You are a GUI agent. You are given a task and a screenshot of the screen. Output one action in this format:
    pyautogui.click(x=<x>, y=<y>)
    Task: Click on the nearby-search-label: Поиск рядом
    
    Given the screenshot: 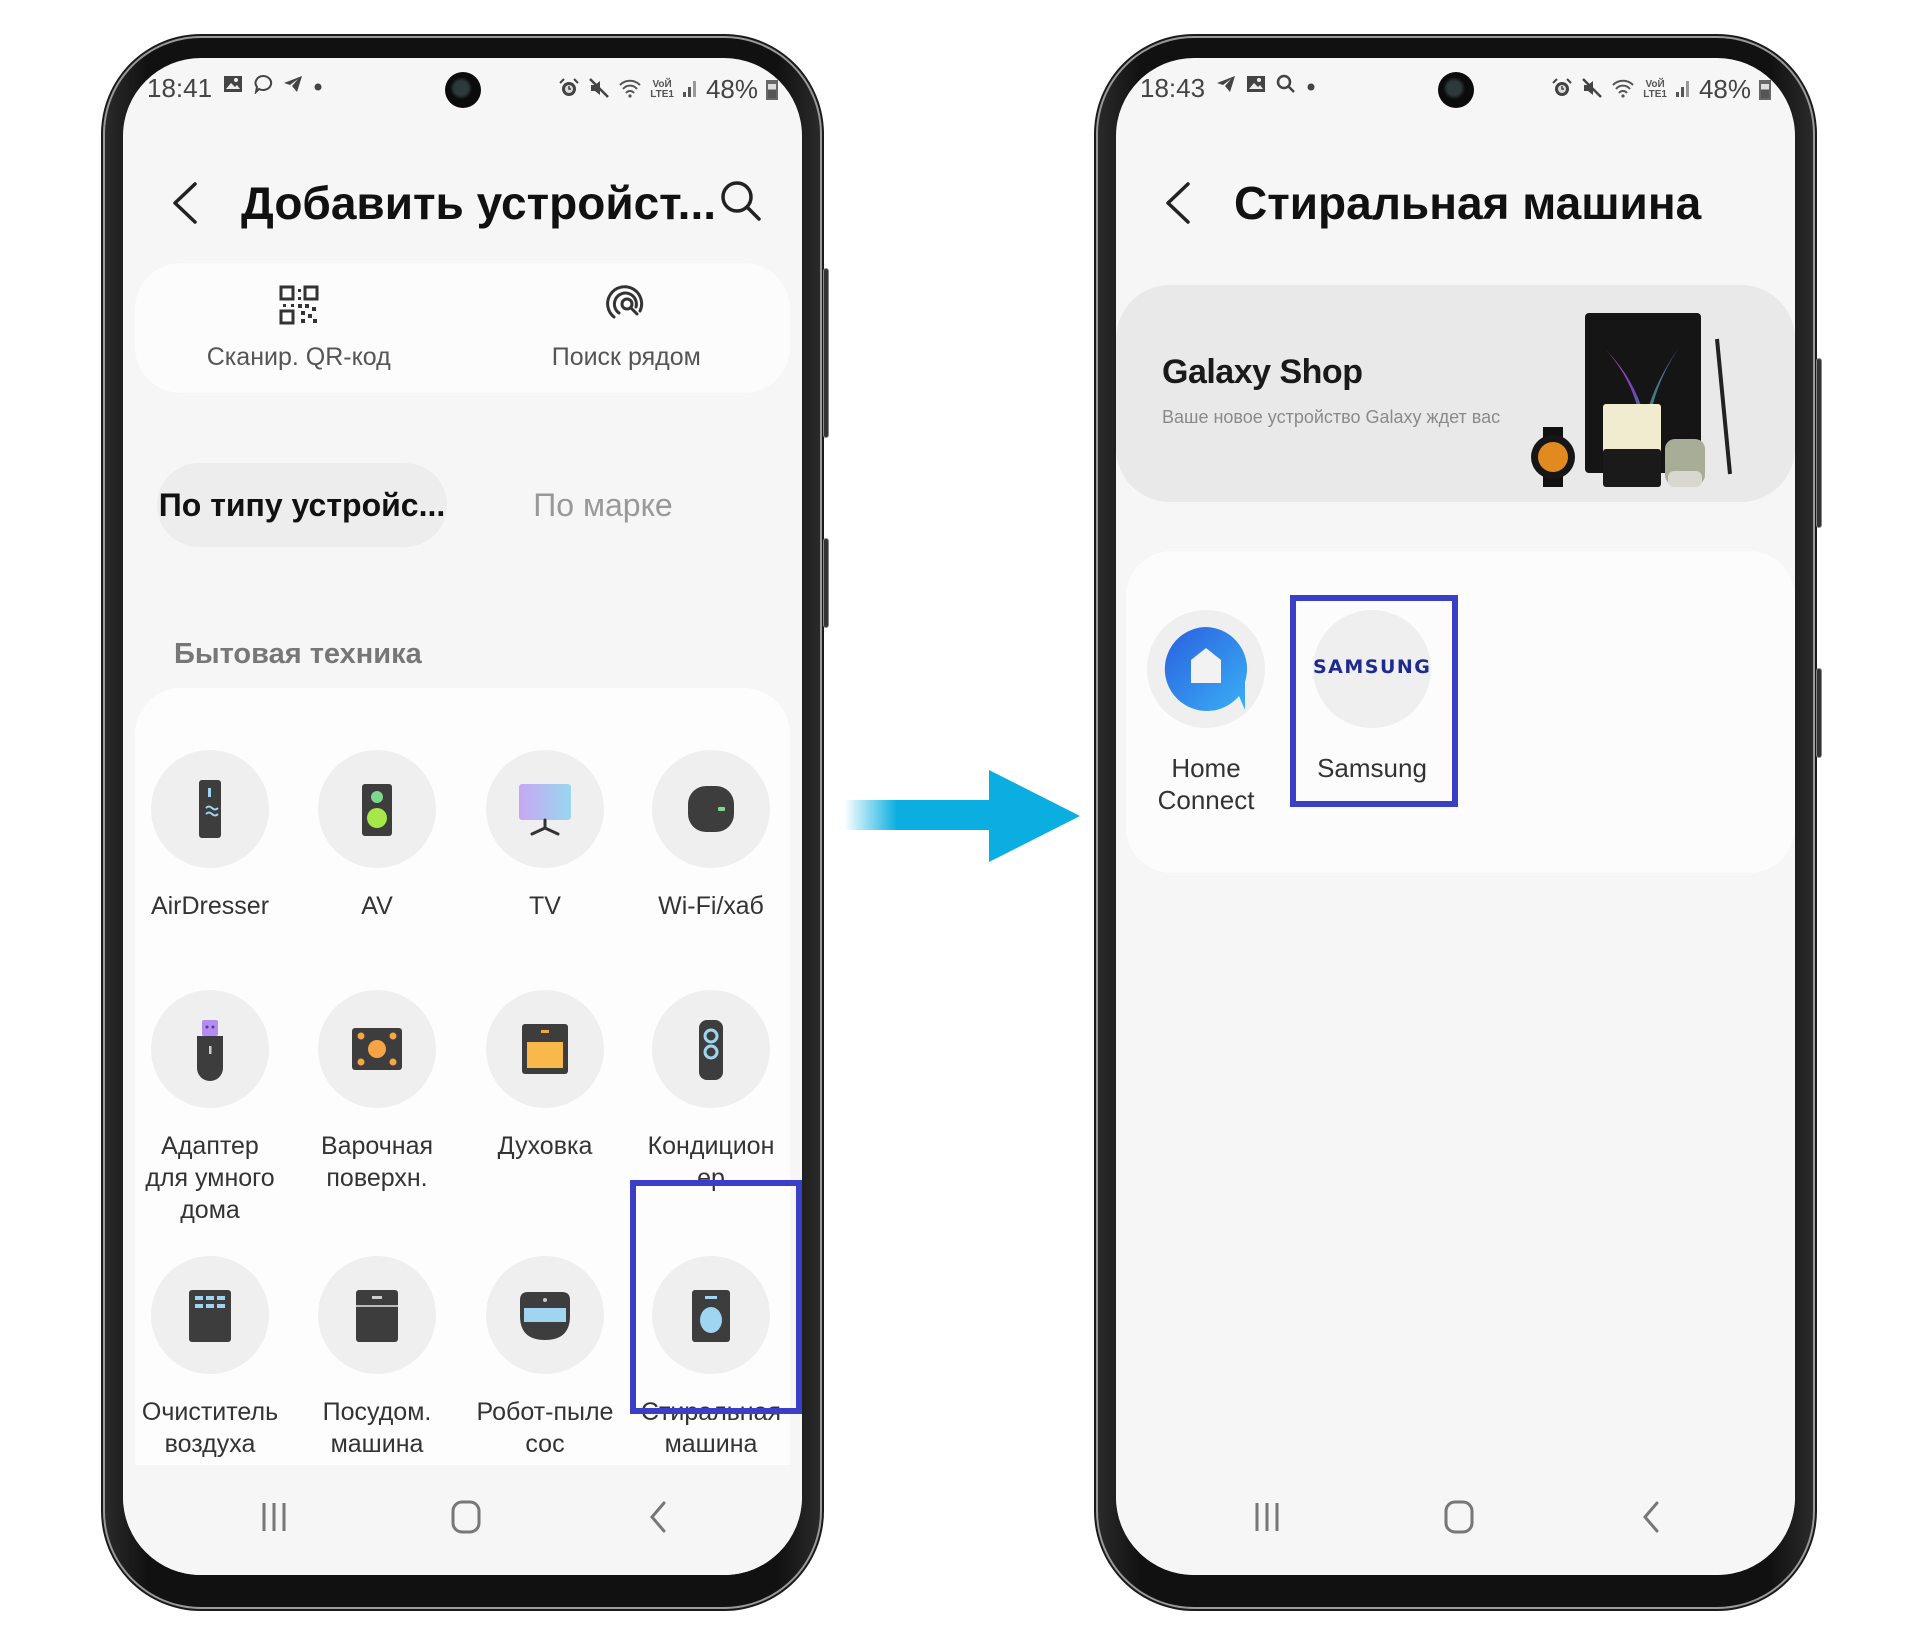 What is the action you would take?
    pyautogui.click(x=626, y=357)
    